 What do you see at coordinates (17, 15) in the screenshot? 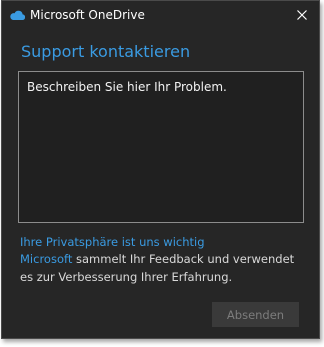
I see `onedrive-cloud-icon` at bounding box center [17, 15].